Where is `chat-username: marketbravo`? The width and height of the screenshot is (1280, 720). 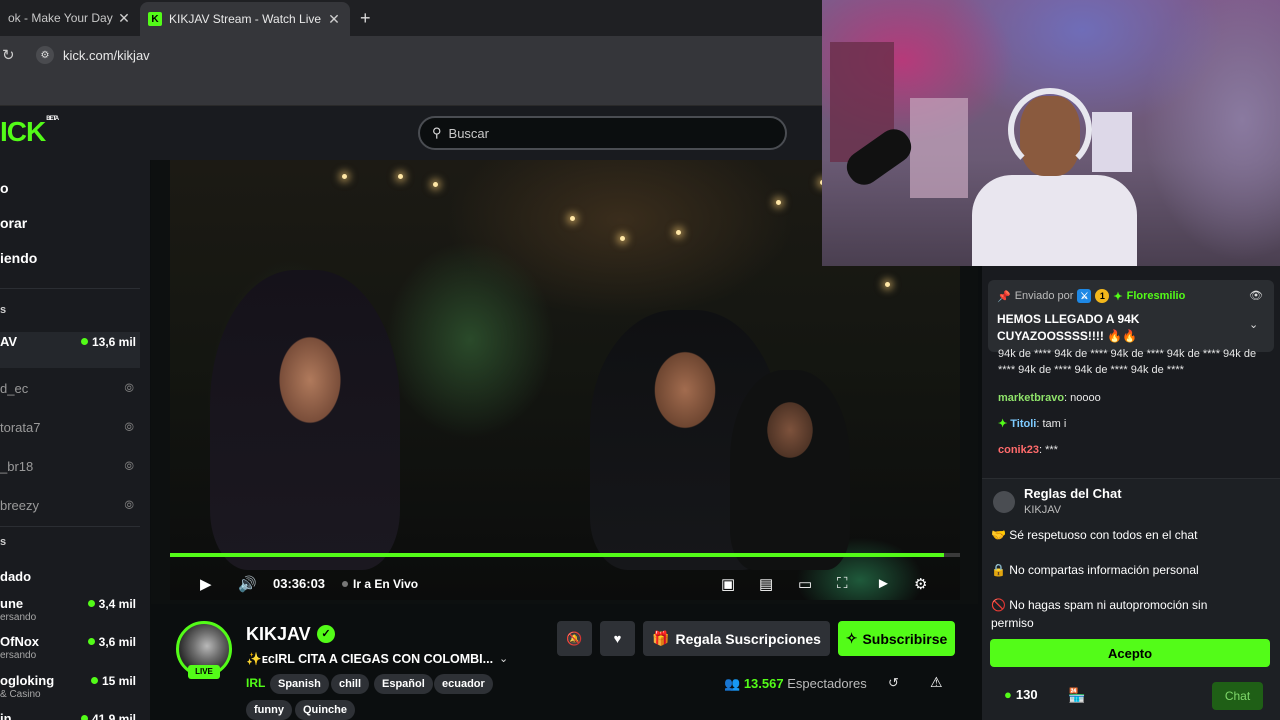
chat-username: marketbravo is located at coordinates (1031, 398).